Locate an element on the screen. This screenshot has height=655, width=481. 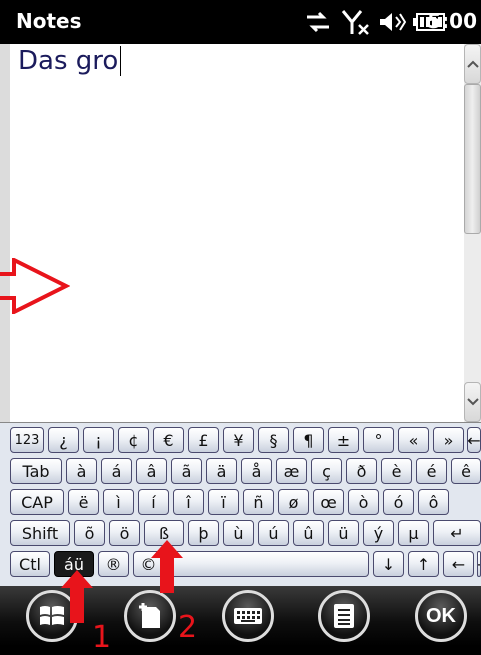
keyboard-row-1: 123 ¿ ¡ ¢ € £ ¥ § ¶ ± ° « » ← is located at coordinates (240, 439).